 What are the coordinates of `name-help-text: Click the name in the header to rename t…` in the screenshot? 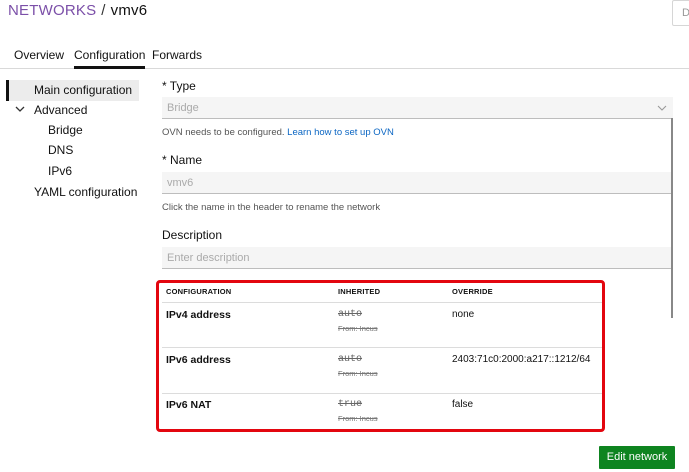 It's located at (271, 207).